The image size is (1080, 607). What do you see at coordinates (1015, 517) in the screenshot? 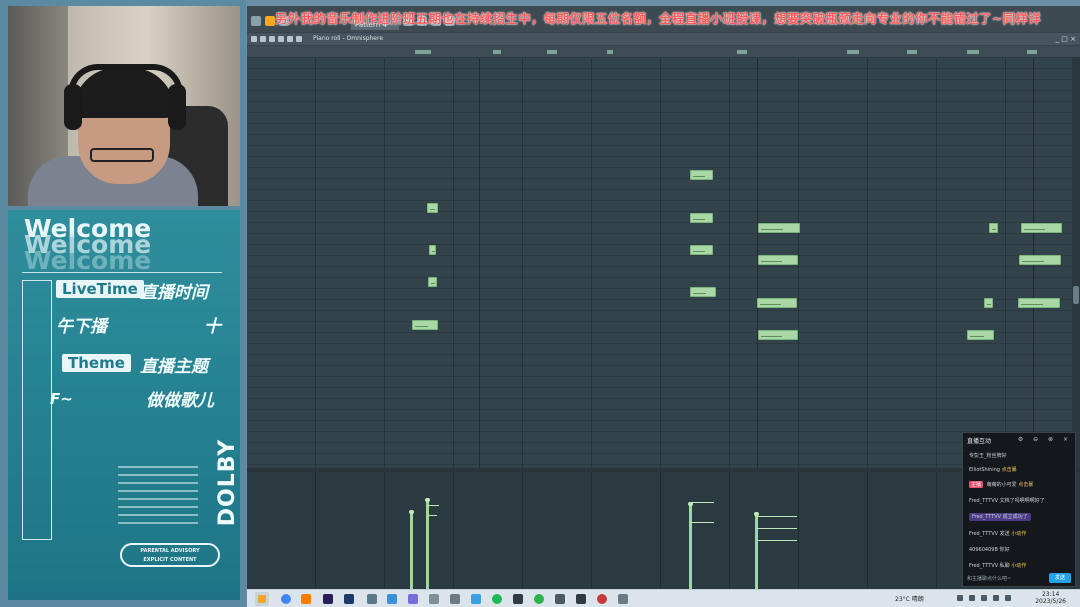
I see `chat-text: 成立成功了` at bounding box center [1015, 517].